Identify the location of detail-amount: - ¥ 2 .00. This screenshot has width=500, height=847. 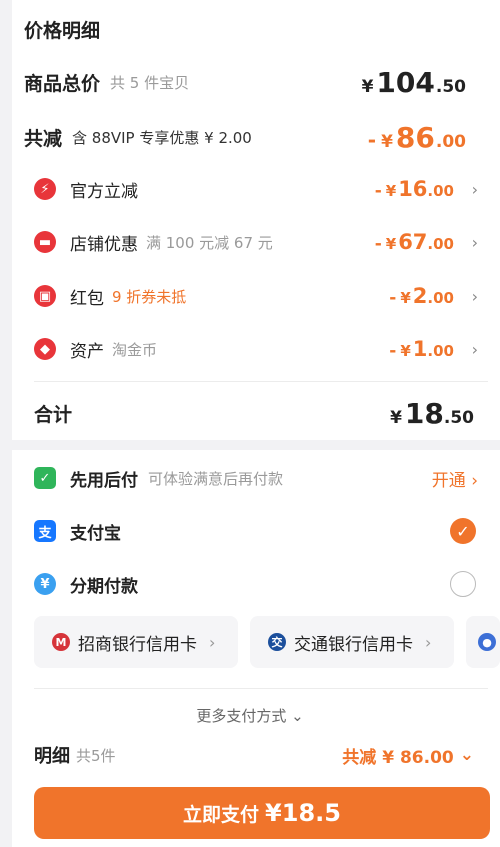
(421, 296).